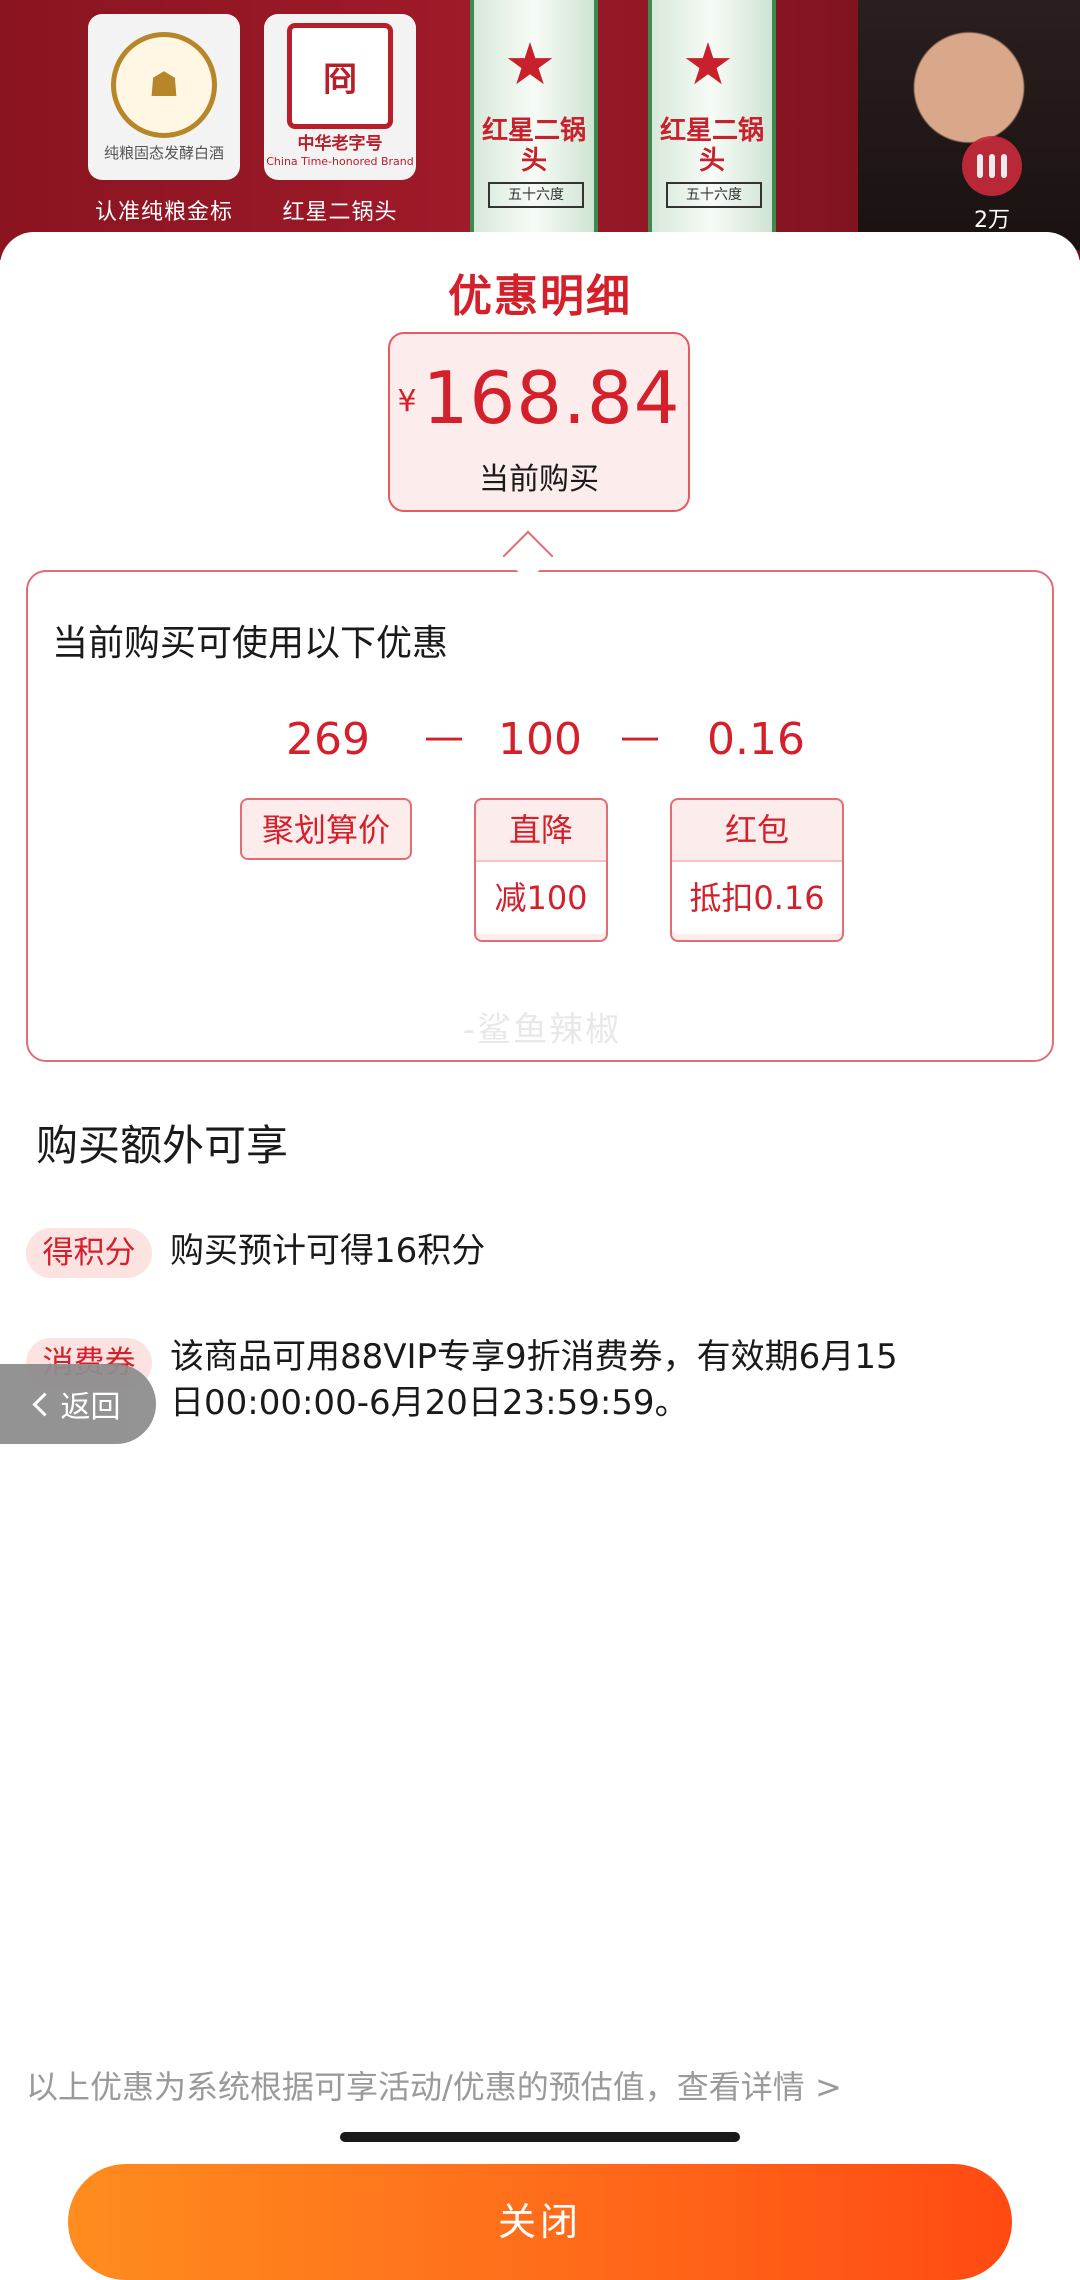 This screenshot has width=1080, height=2280. Describe the element at coordinates (163, 212) in the screenshot. I see `badge1-caption: 认准纯粮金标` at that location.